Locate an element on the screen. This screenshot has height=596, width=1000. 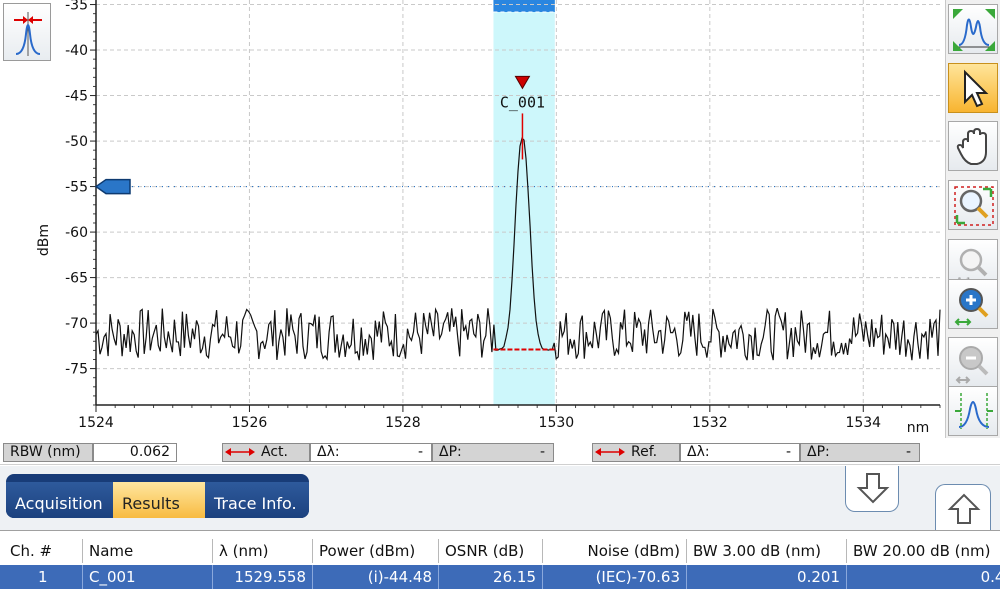
fit-channel-button is located at coordinates (973, 411).